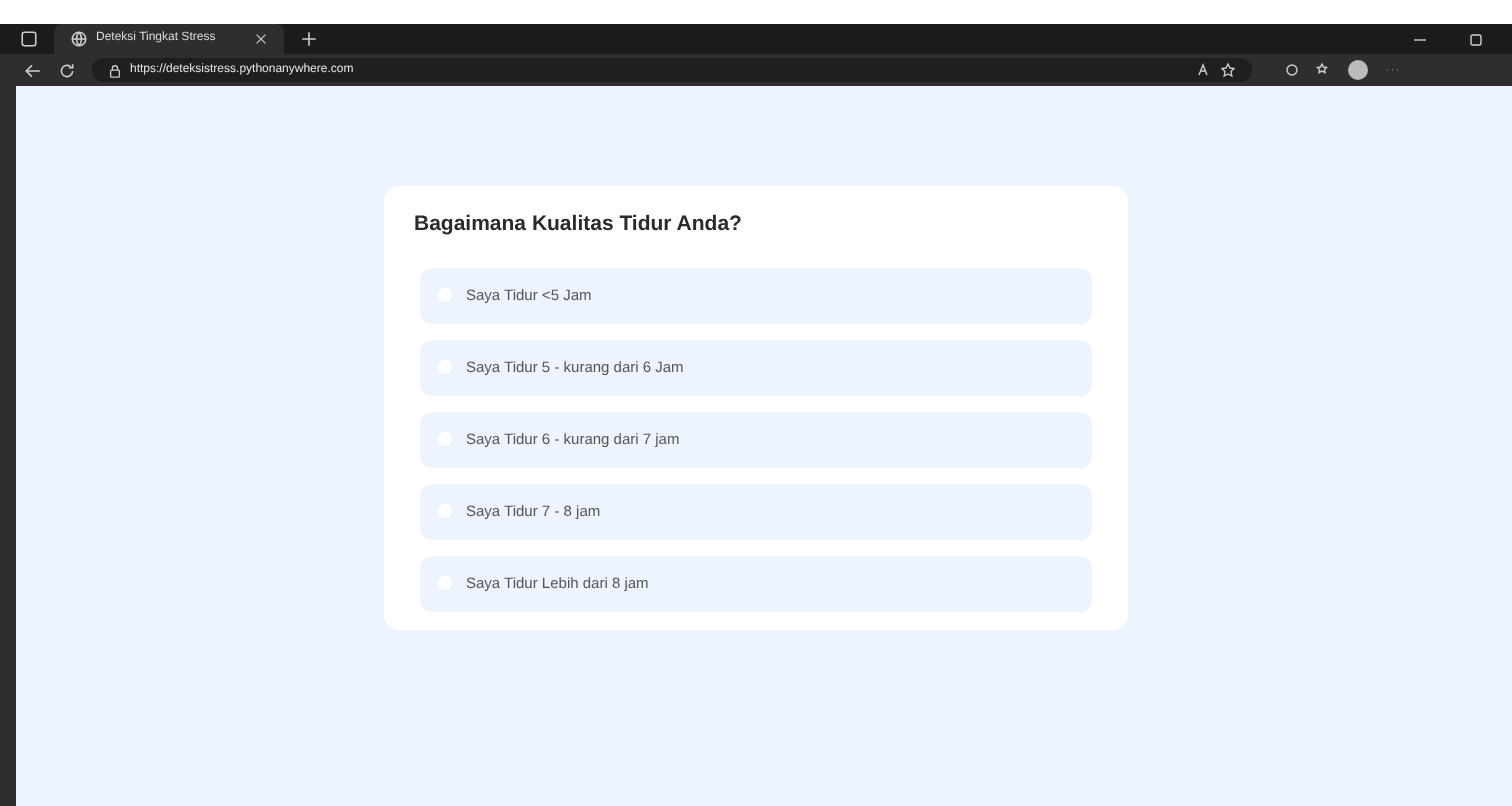 This screenshot has height=806, width=1512. What do you see at coordinates (33, 70) in the screenshot?
I see `back-icon` at bounding box center [33, 70].